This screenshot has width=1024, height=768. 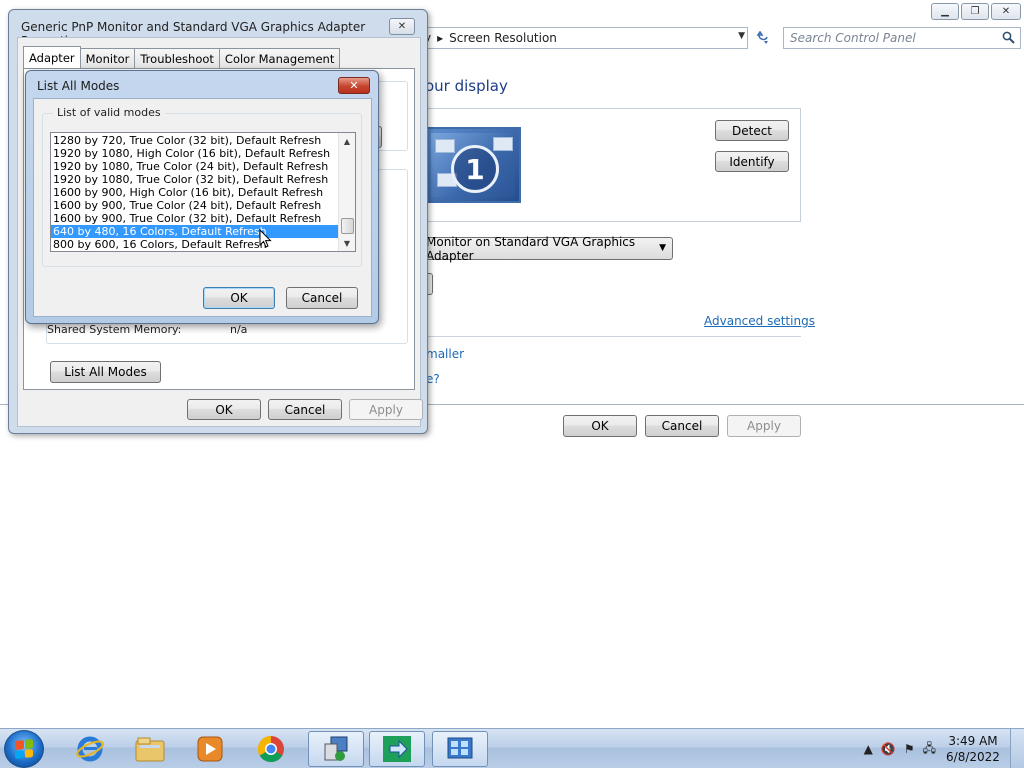 I want to click on advanced-settings-link: Advanced settings, so click(x=759, y=321).